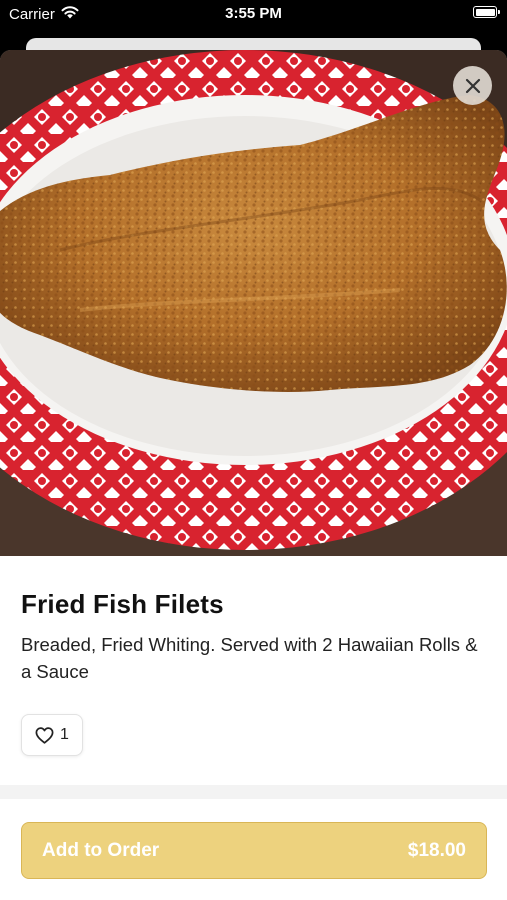 The width and height of the screenshot is (507, 900). I want to click on add-to-order-label: Add to Order, so click(101, 850).